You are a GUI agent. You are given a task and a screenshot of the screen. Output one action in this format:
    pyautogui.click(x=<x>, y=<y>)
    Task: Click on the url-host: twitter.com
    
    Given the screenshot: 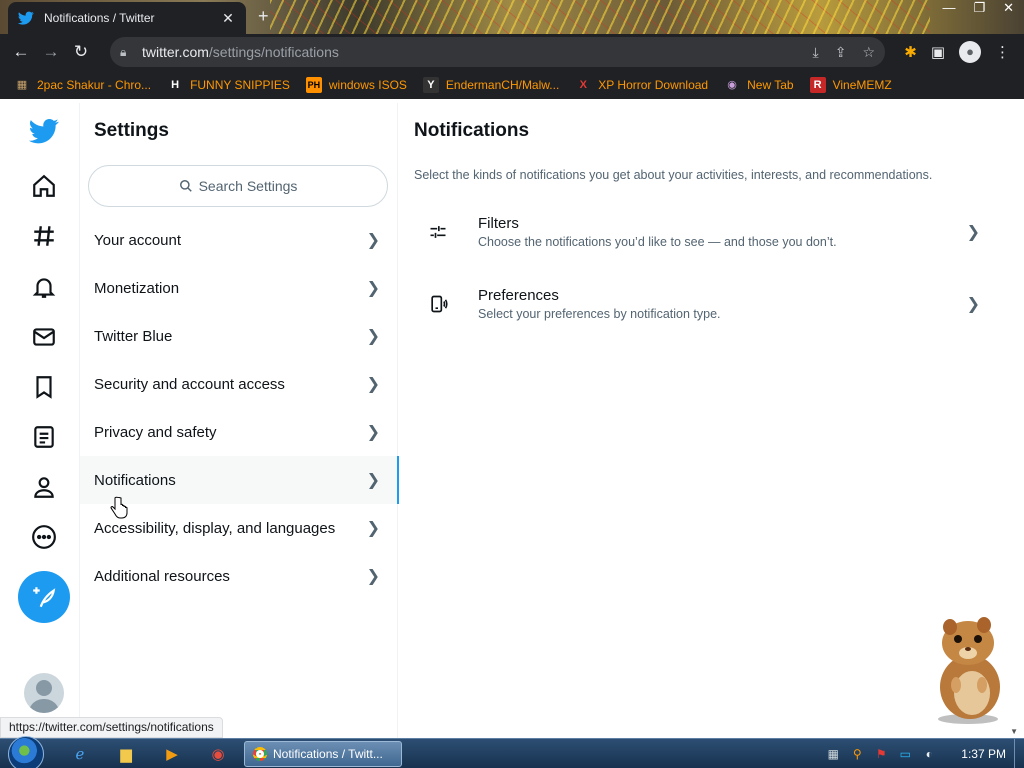 What is the action you would take?
    pyautogui.click(x=175, y=52)
    